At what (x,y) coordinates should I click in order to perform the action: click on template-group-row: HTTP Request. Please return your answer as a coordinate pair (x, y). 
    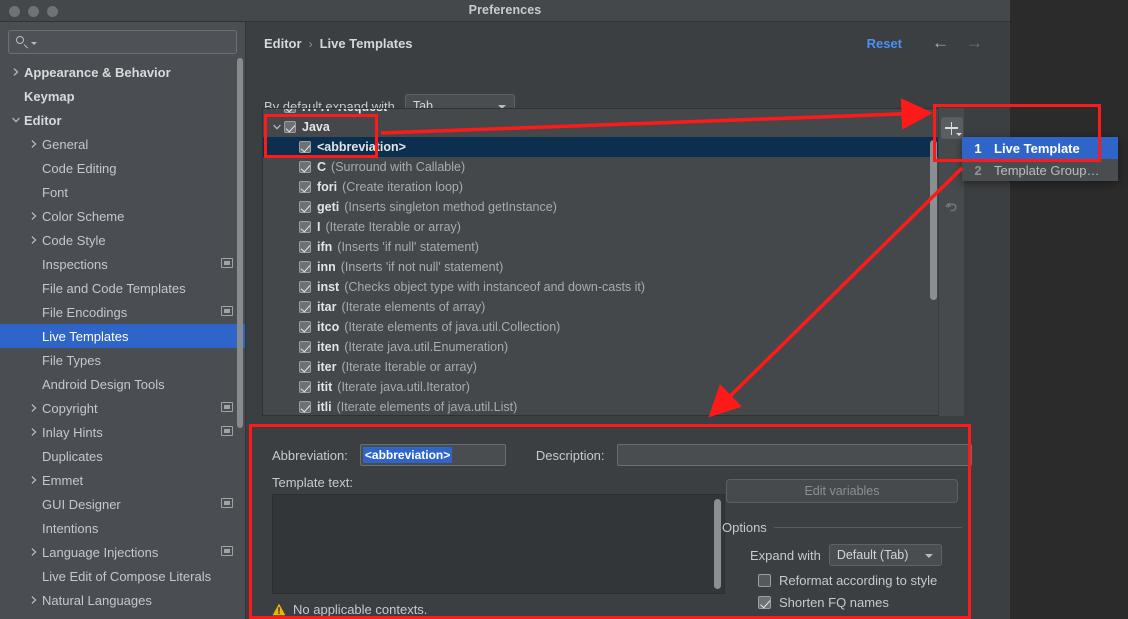
    Looking at the image, I should click on (613, 113).